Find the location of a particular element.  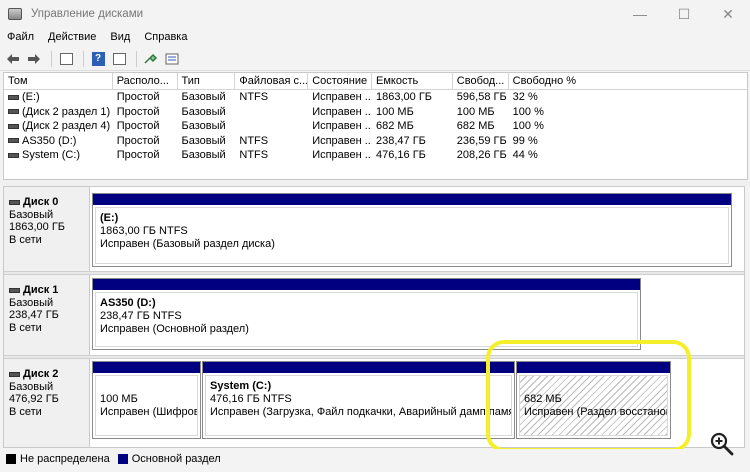

legend-item-primary: Основной раздел is located at coordinates (169, 459).